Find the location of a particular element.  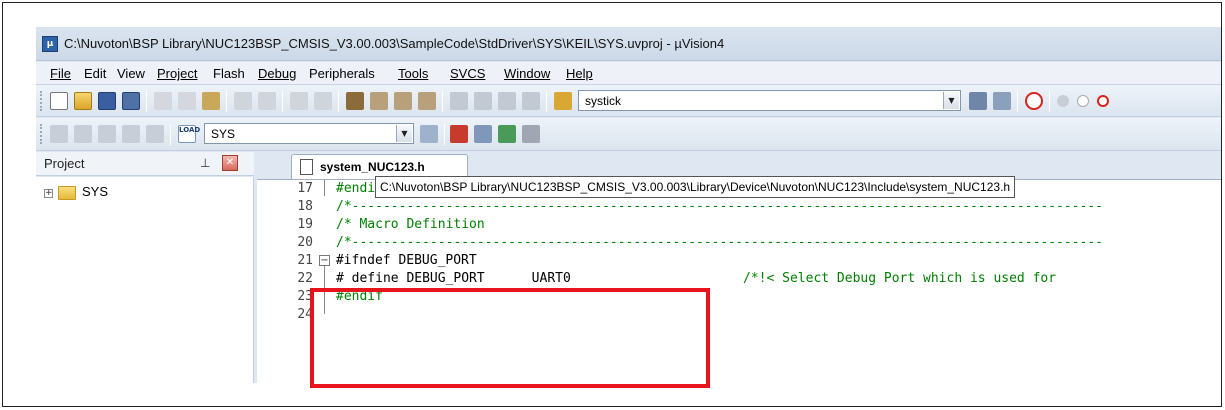

copy-icon is located at coordinates (187, 101).